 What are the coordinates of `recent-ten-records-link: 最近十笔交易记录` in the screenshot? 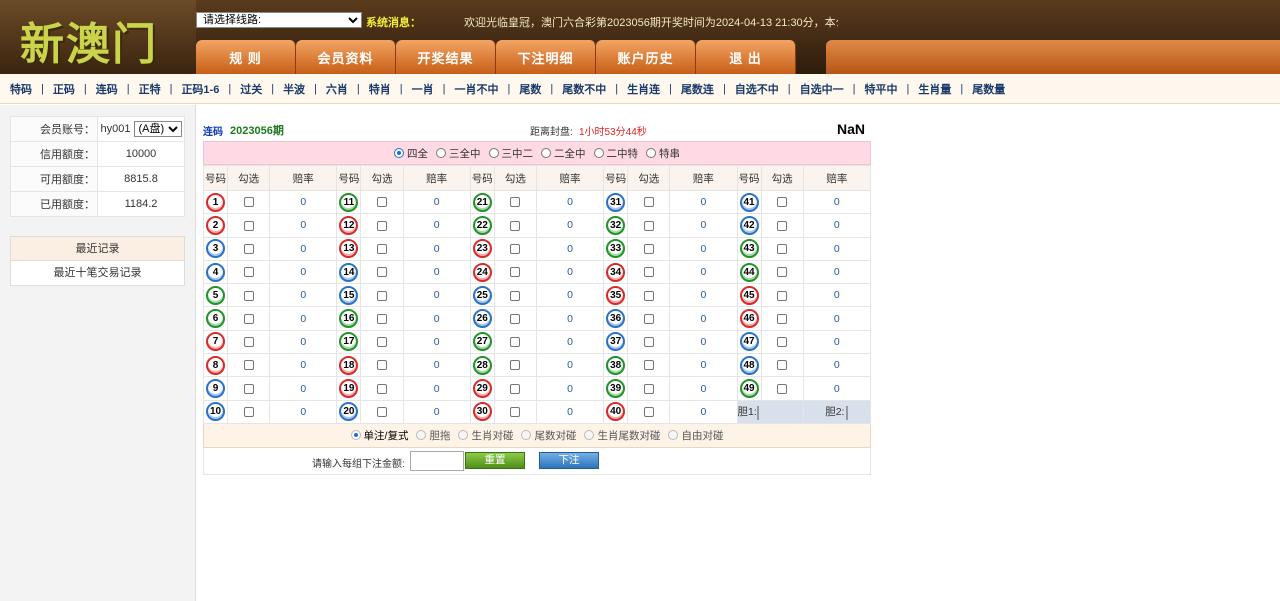 It's located at (97, 273).